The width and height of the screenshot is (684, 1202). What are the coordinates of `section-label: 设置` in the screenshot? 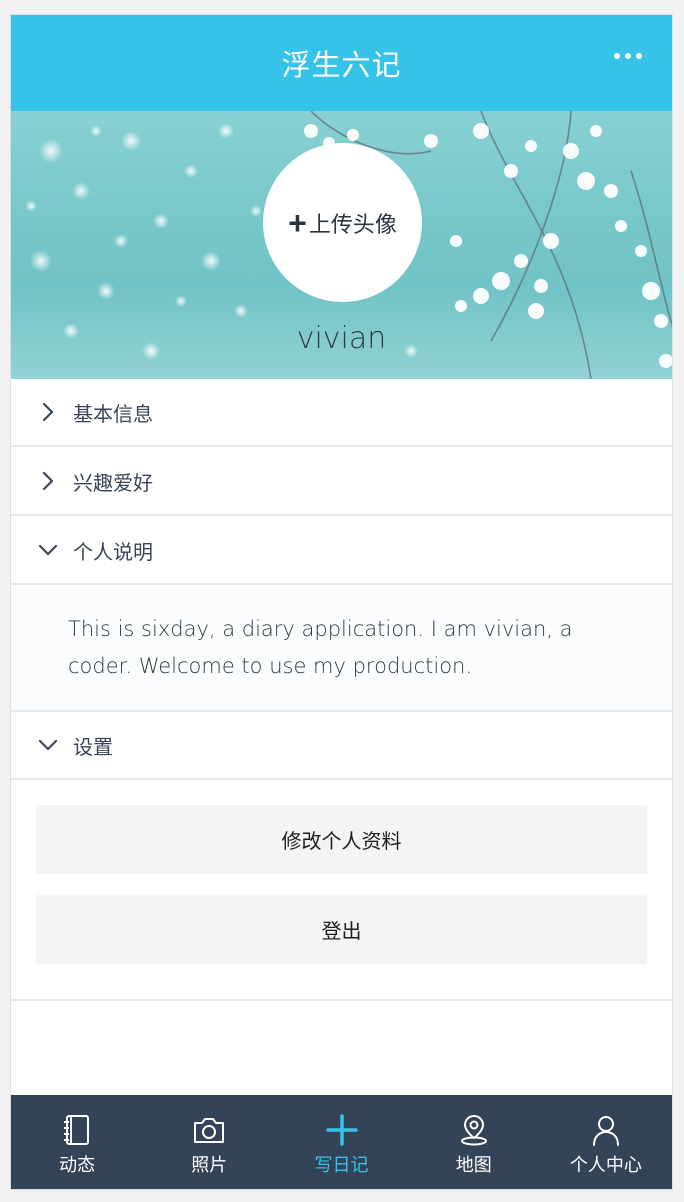 It's located at (93, 747).